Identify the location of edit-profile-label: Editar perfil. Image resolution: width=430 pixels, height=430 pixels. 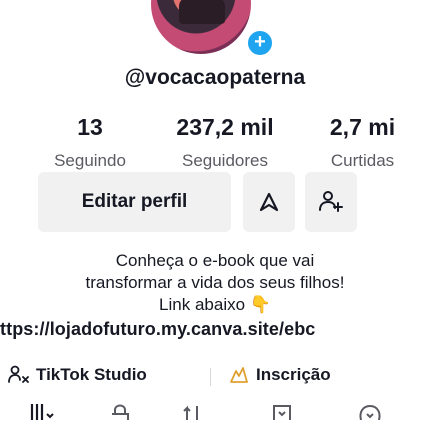
(134, 201).